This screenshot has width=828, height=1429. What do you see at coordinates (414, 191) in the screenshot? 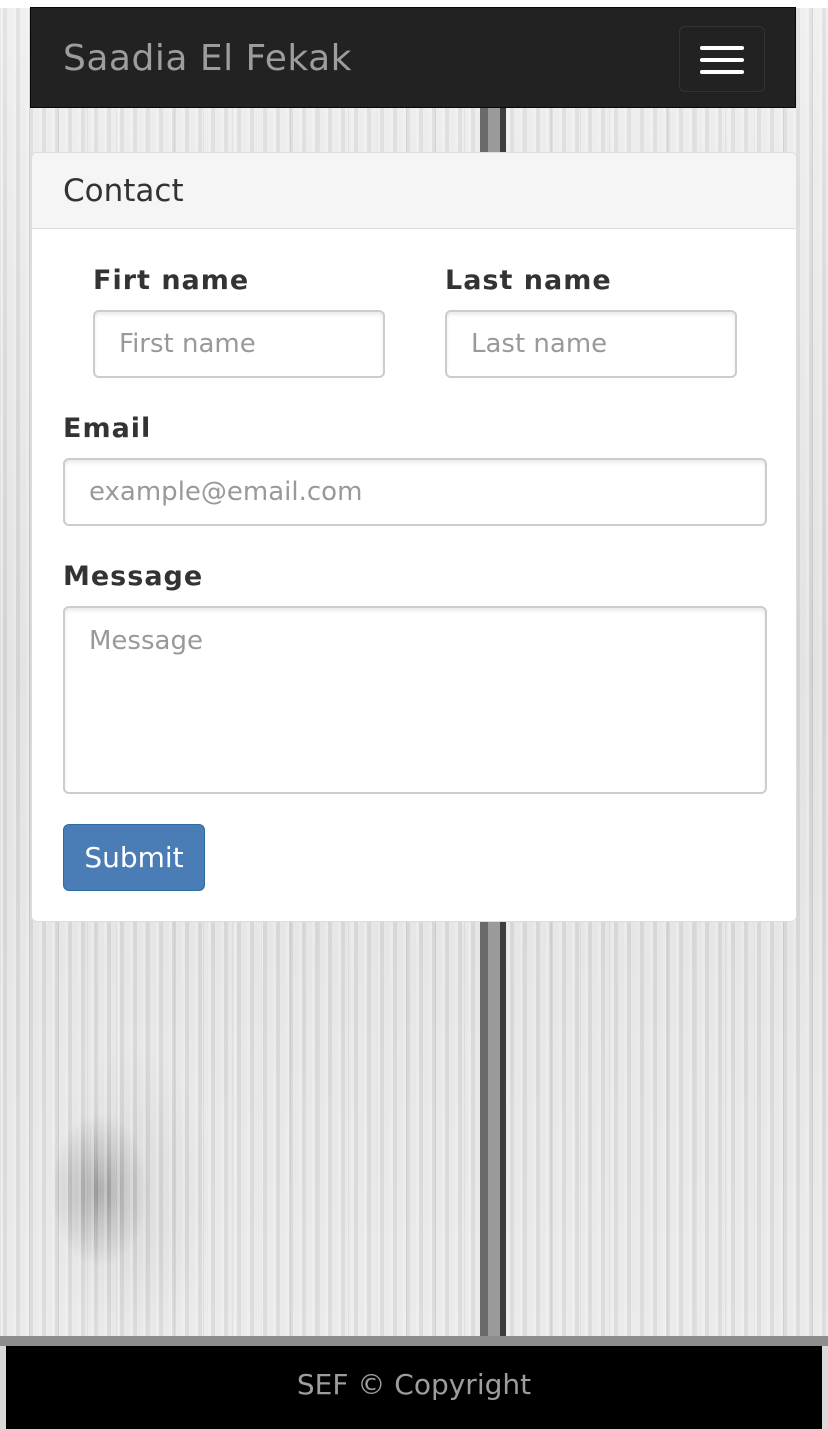
I see `panel-heading: Contact` at bounding box center [414, 191].